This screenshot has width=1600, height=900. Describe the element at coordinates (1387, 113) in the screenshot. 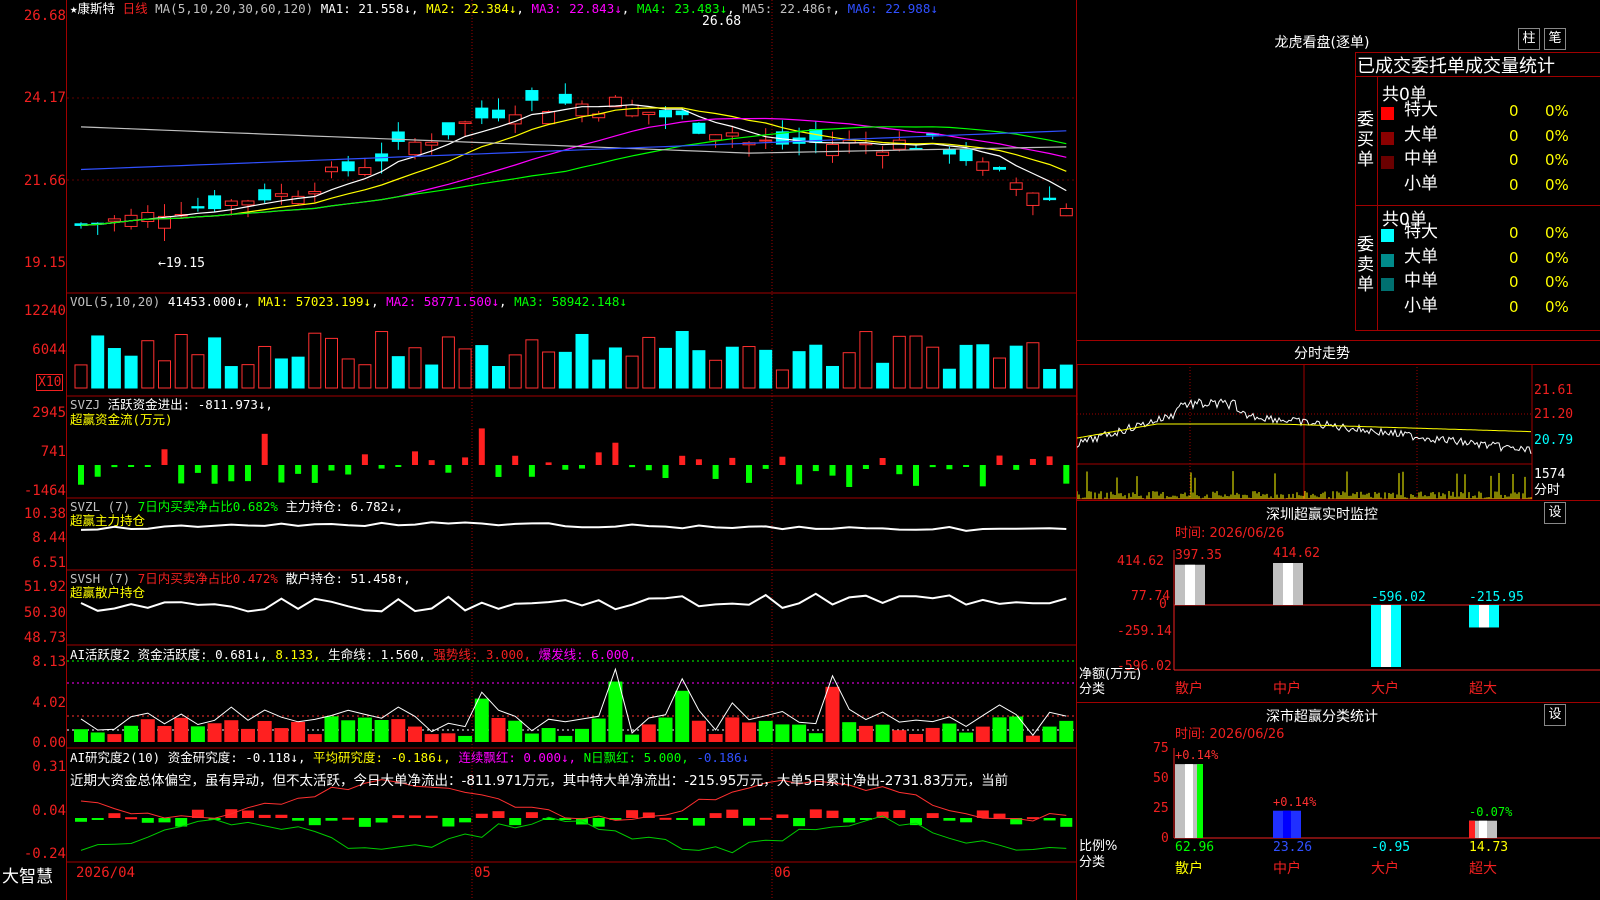

I see `buy-swatch` at that location.